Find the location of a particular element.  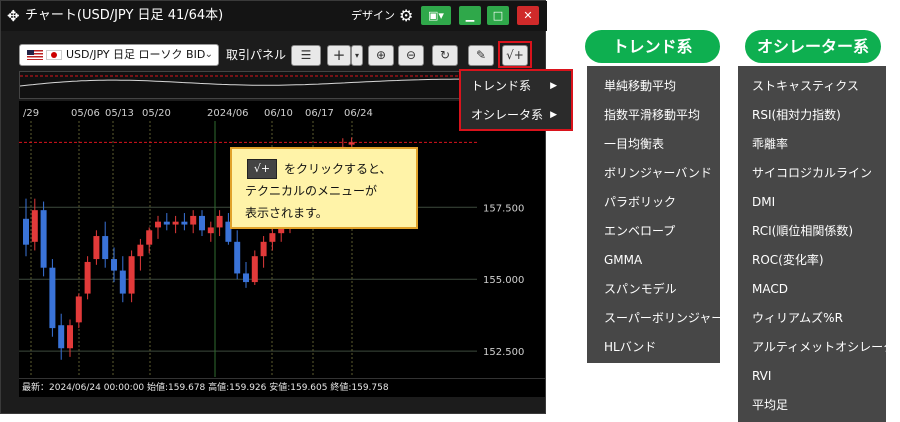

technical-icon: √+ is located at coordinates (262, 169).